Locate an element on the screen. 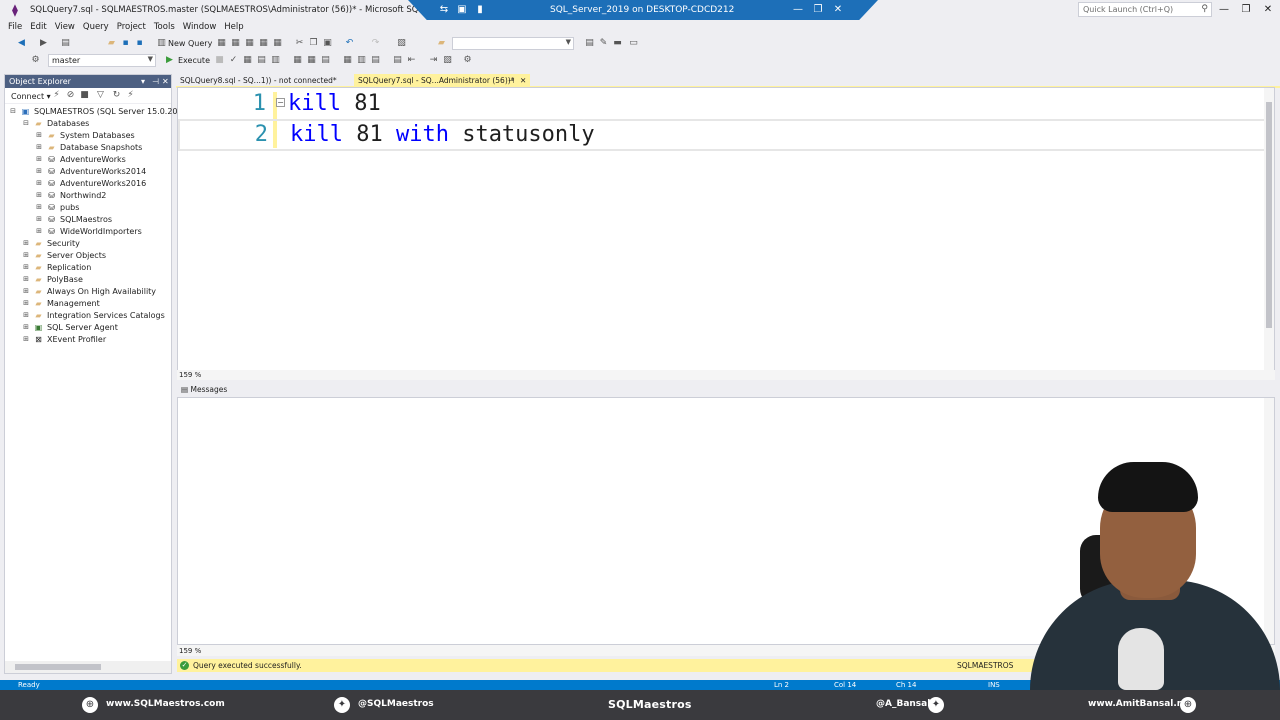  tree-node-management: ⊞ ▰ Management is located at coordinates (88, 304).